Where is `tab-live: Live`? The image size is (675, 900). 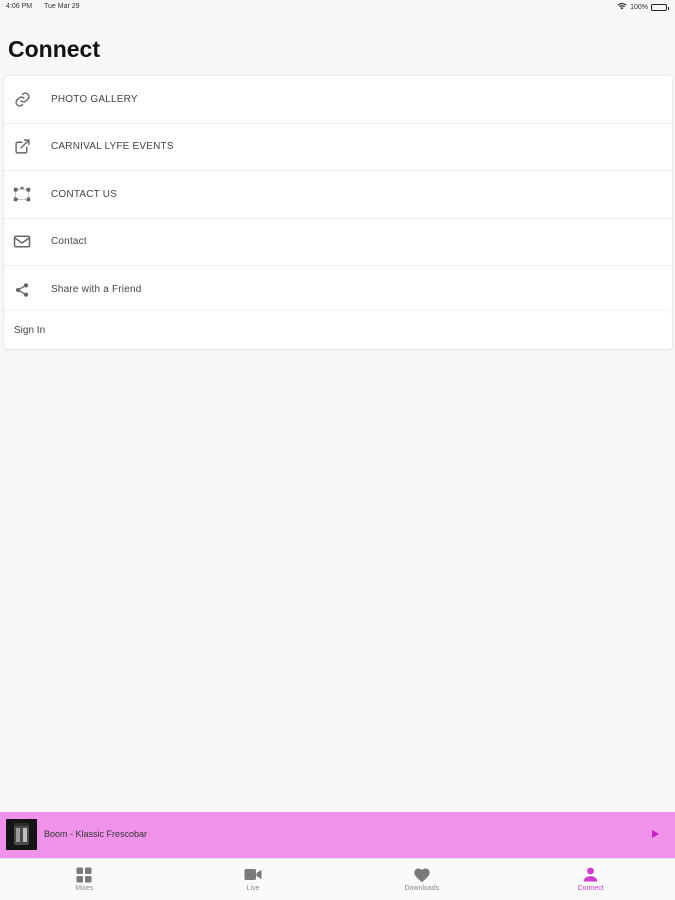 tab-live: Live is located at coordinates (253, 879).